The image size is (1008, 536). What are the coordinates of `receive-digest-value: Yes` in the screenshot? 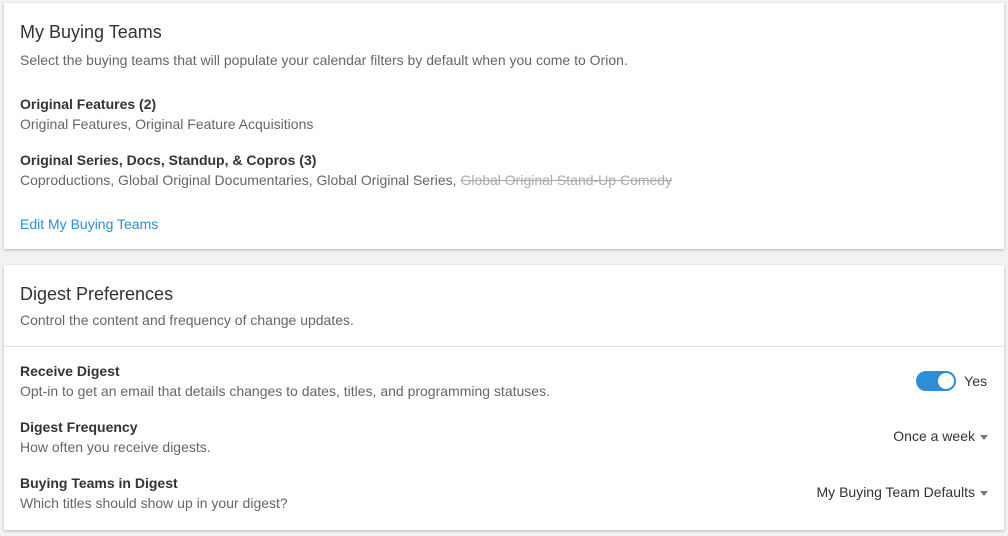 It's located at (975, 381).